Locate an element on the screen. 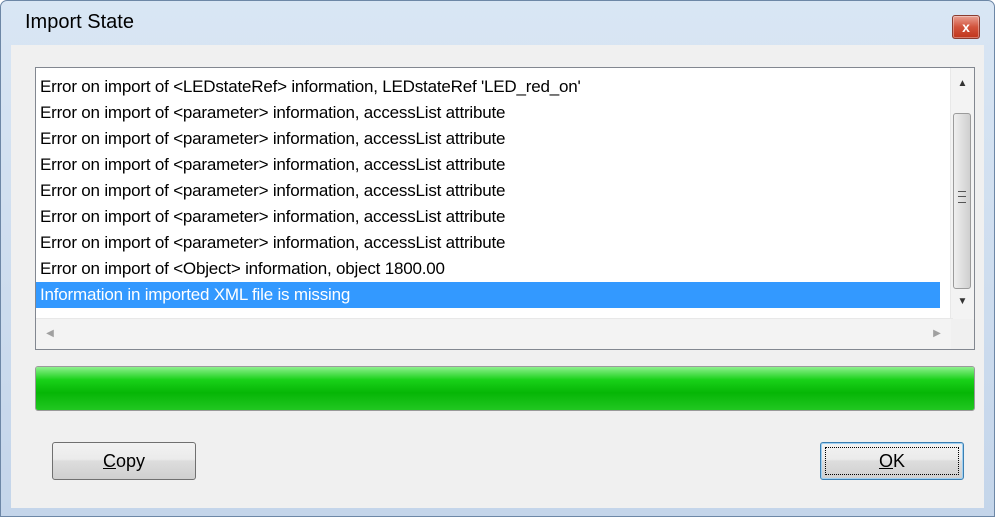  scrollbar-corner is located at coordinates (962, 334).